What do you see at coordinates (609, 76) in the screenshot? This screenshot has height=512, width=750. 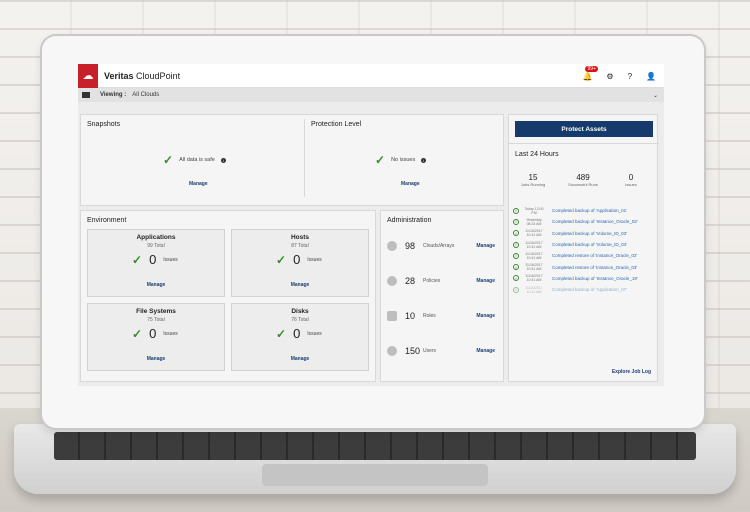 I see `gear-icon: ⚙` at bounding box center [609, 76].